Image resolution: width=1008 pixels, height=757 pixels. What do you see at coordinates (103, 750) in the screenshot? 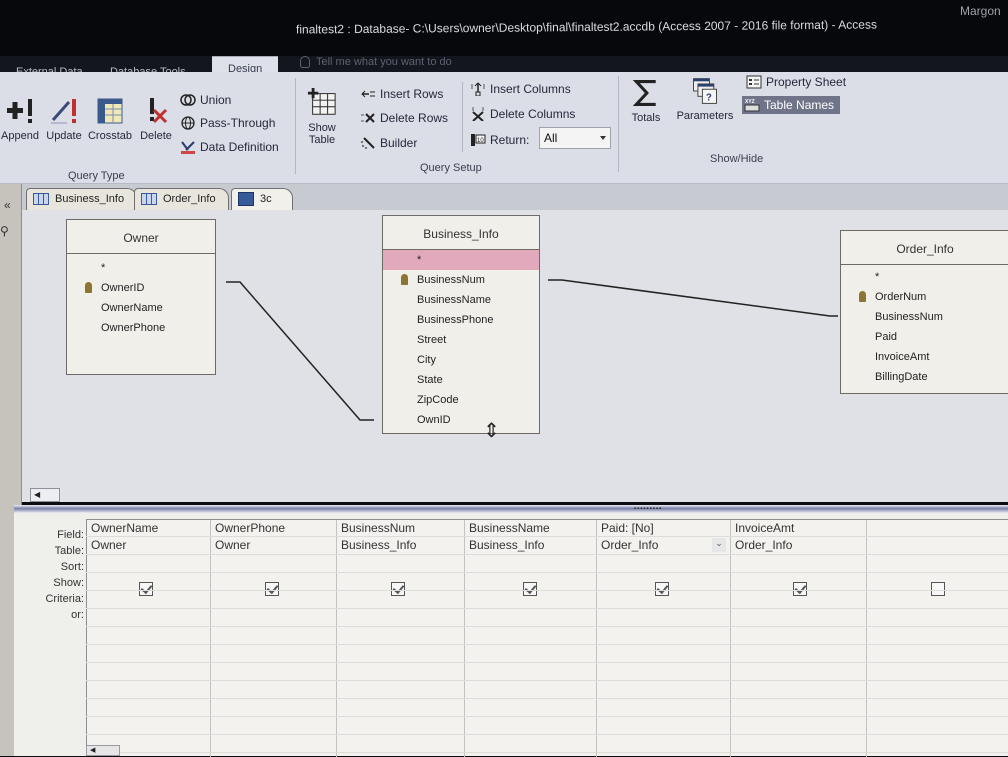
I see `grid-scroll-left-button: ◀` at bounding box center [103, 750].